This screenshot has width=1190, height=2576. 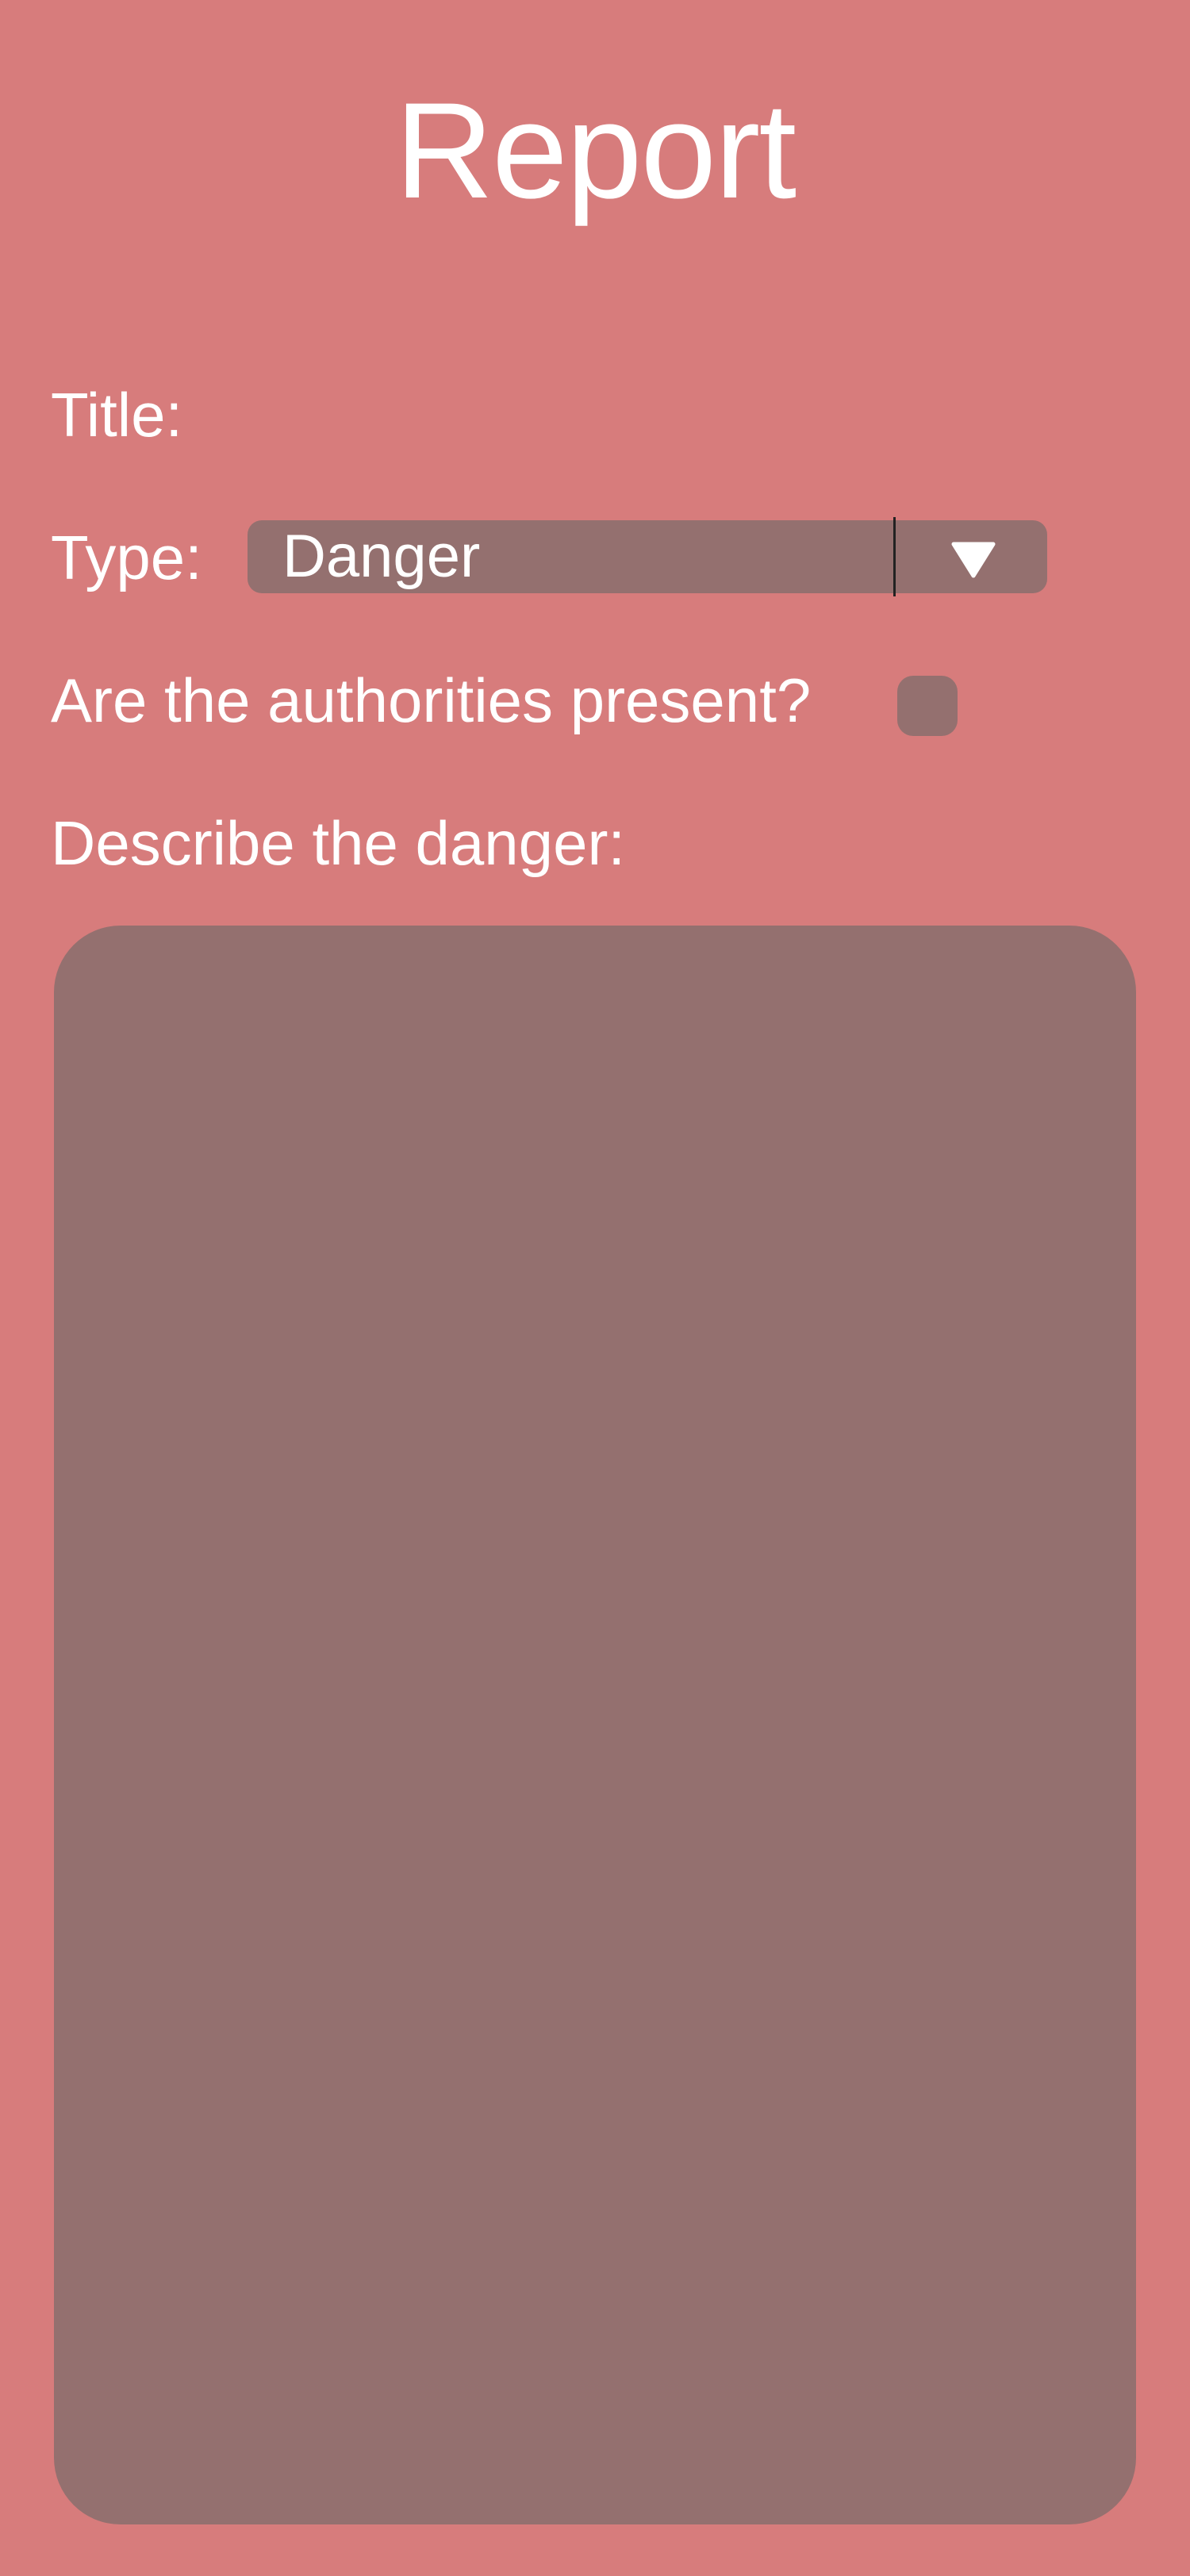 I want to click on select-divider, so click(x=894, y=556).